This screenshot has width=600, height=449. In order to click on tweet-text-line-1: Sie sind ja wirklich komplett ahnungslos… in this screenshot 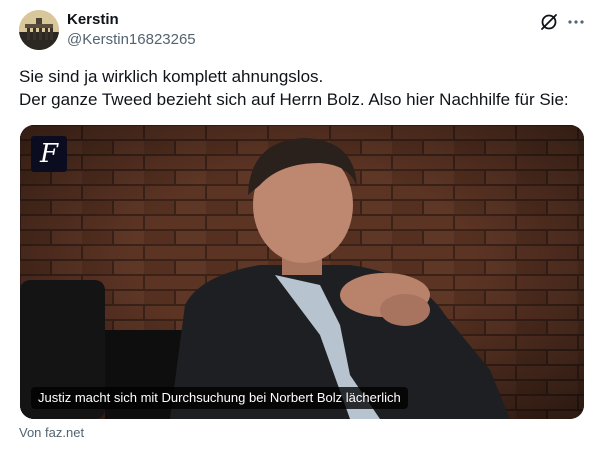, I will do `click(171, 76)`.